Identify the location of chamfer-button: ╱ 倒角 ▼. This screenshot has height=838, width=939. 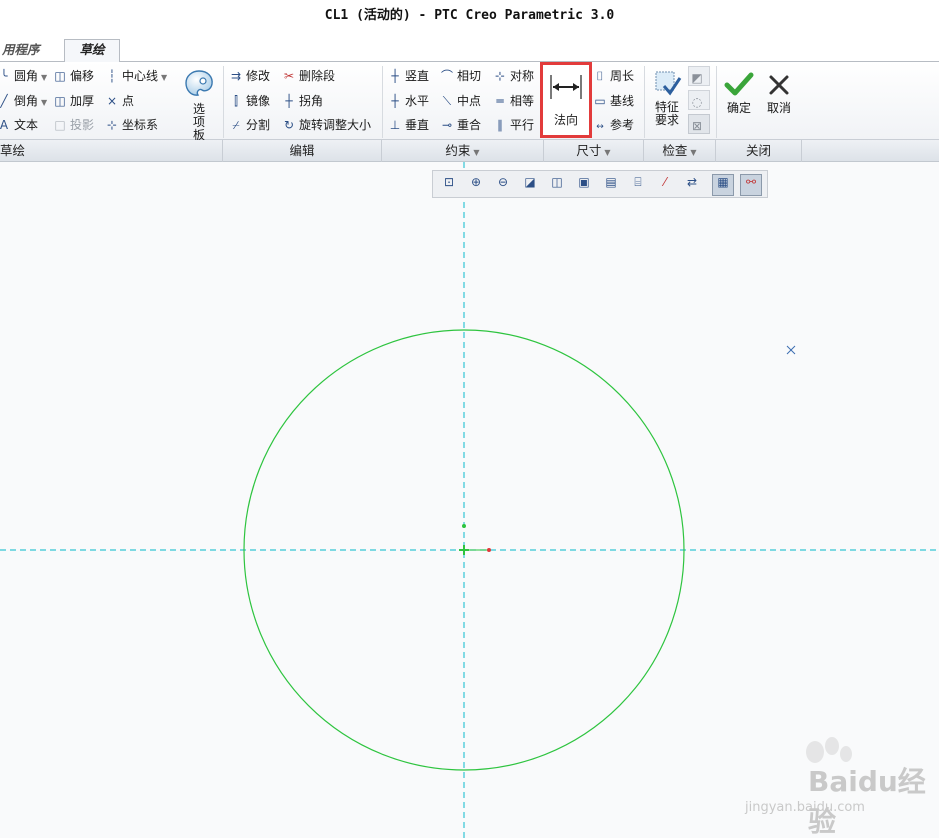
(23, 101).